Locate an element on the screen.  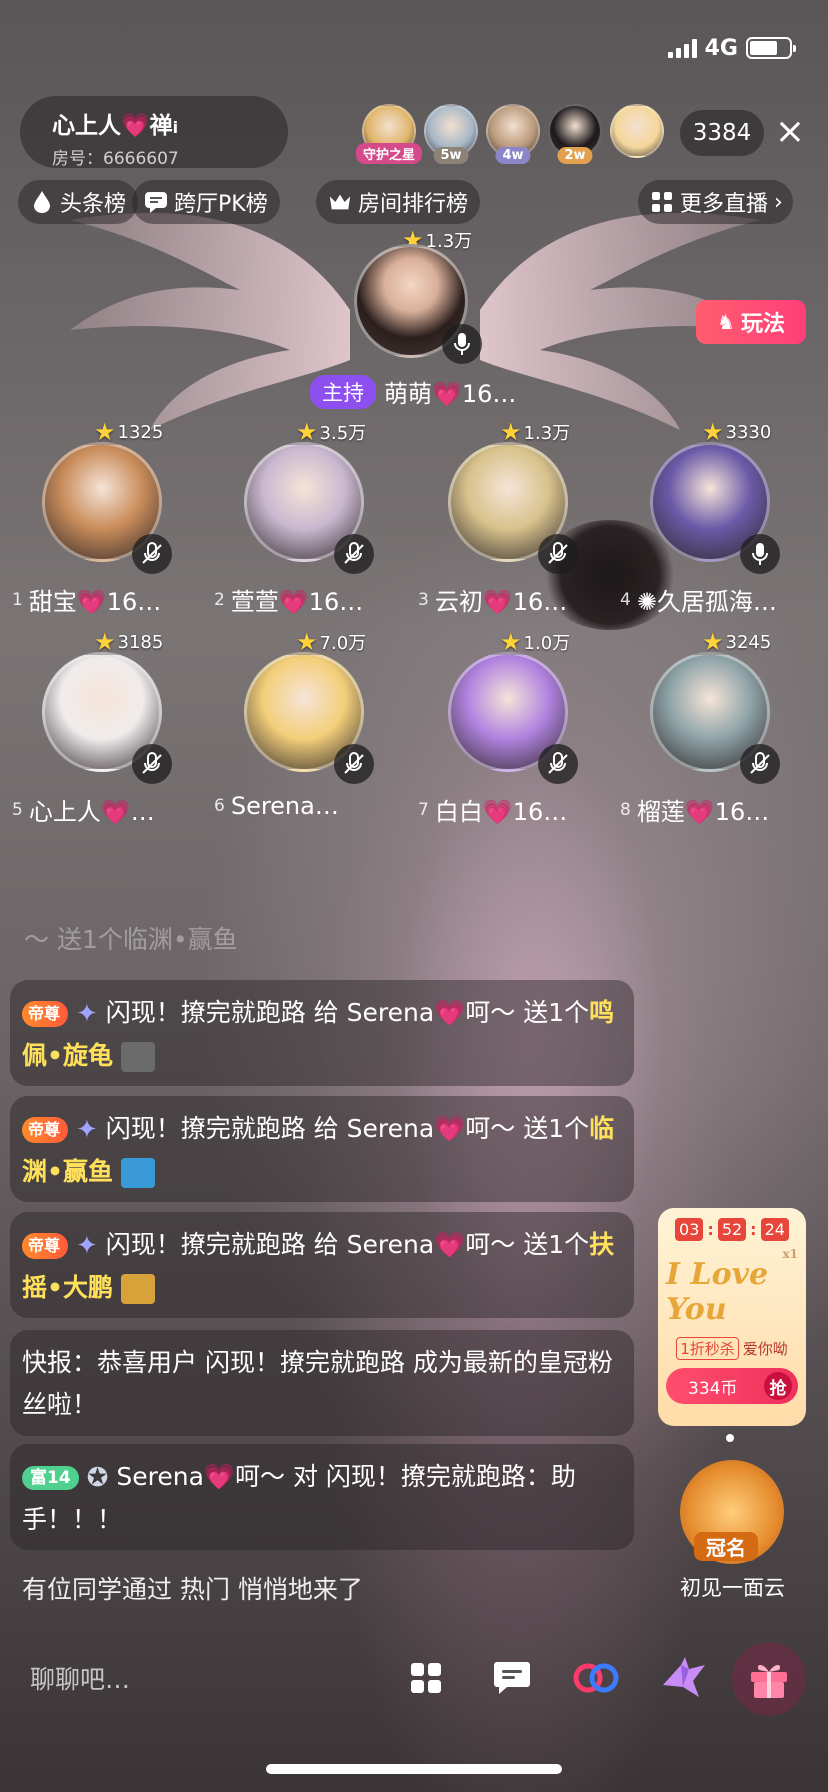
room-id: 房号：6666607 is located at coordinates (115, 159).